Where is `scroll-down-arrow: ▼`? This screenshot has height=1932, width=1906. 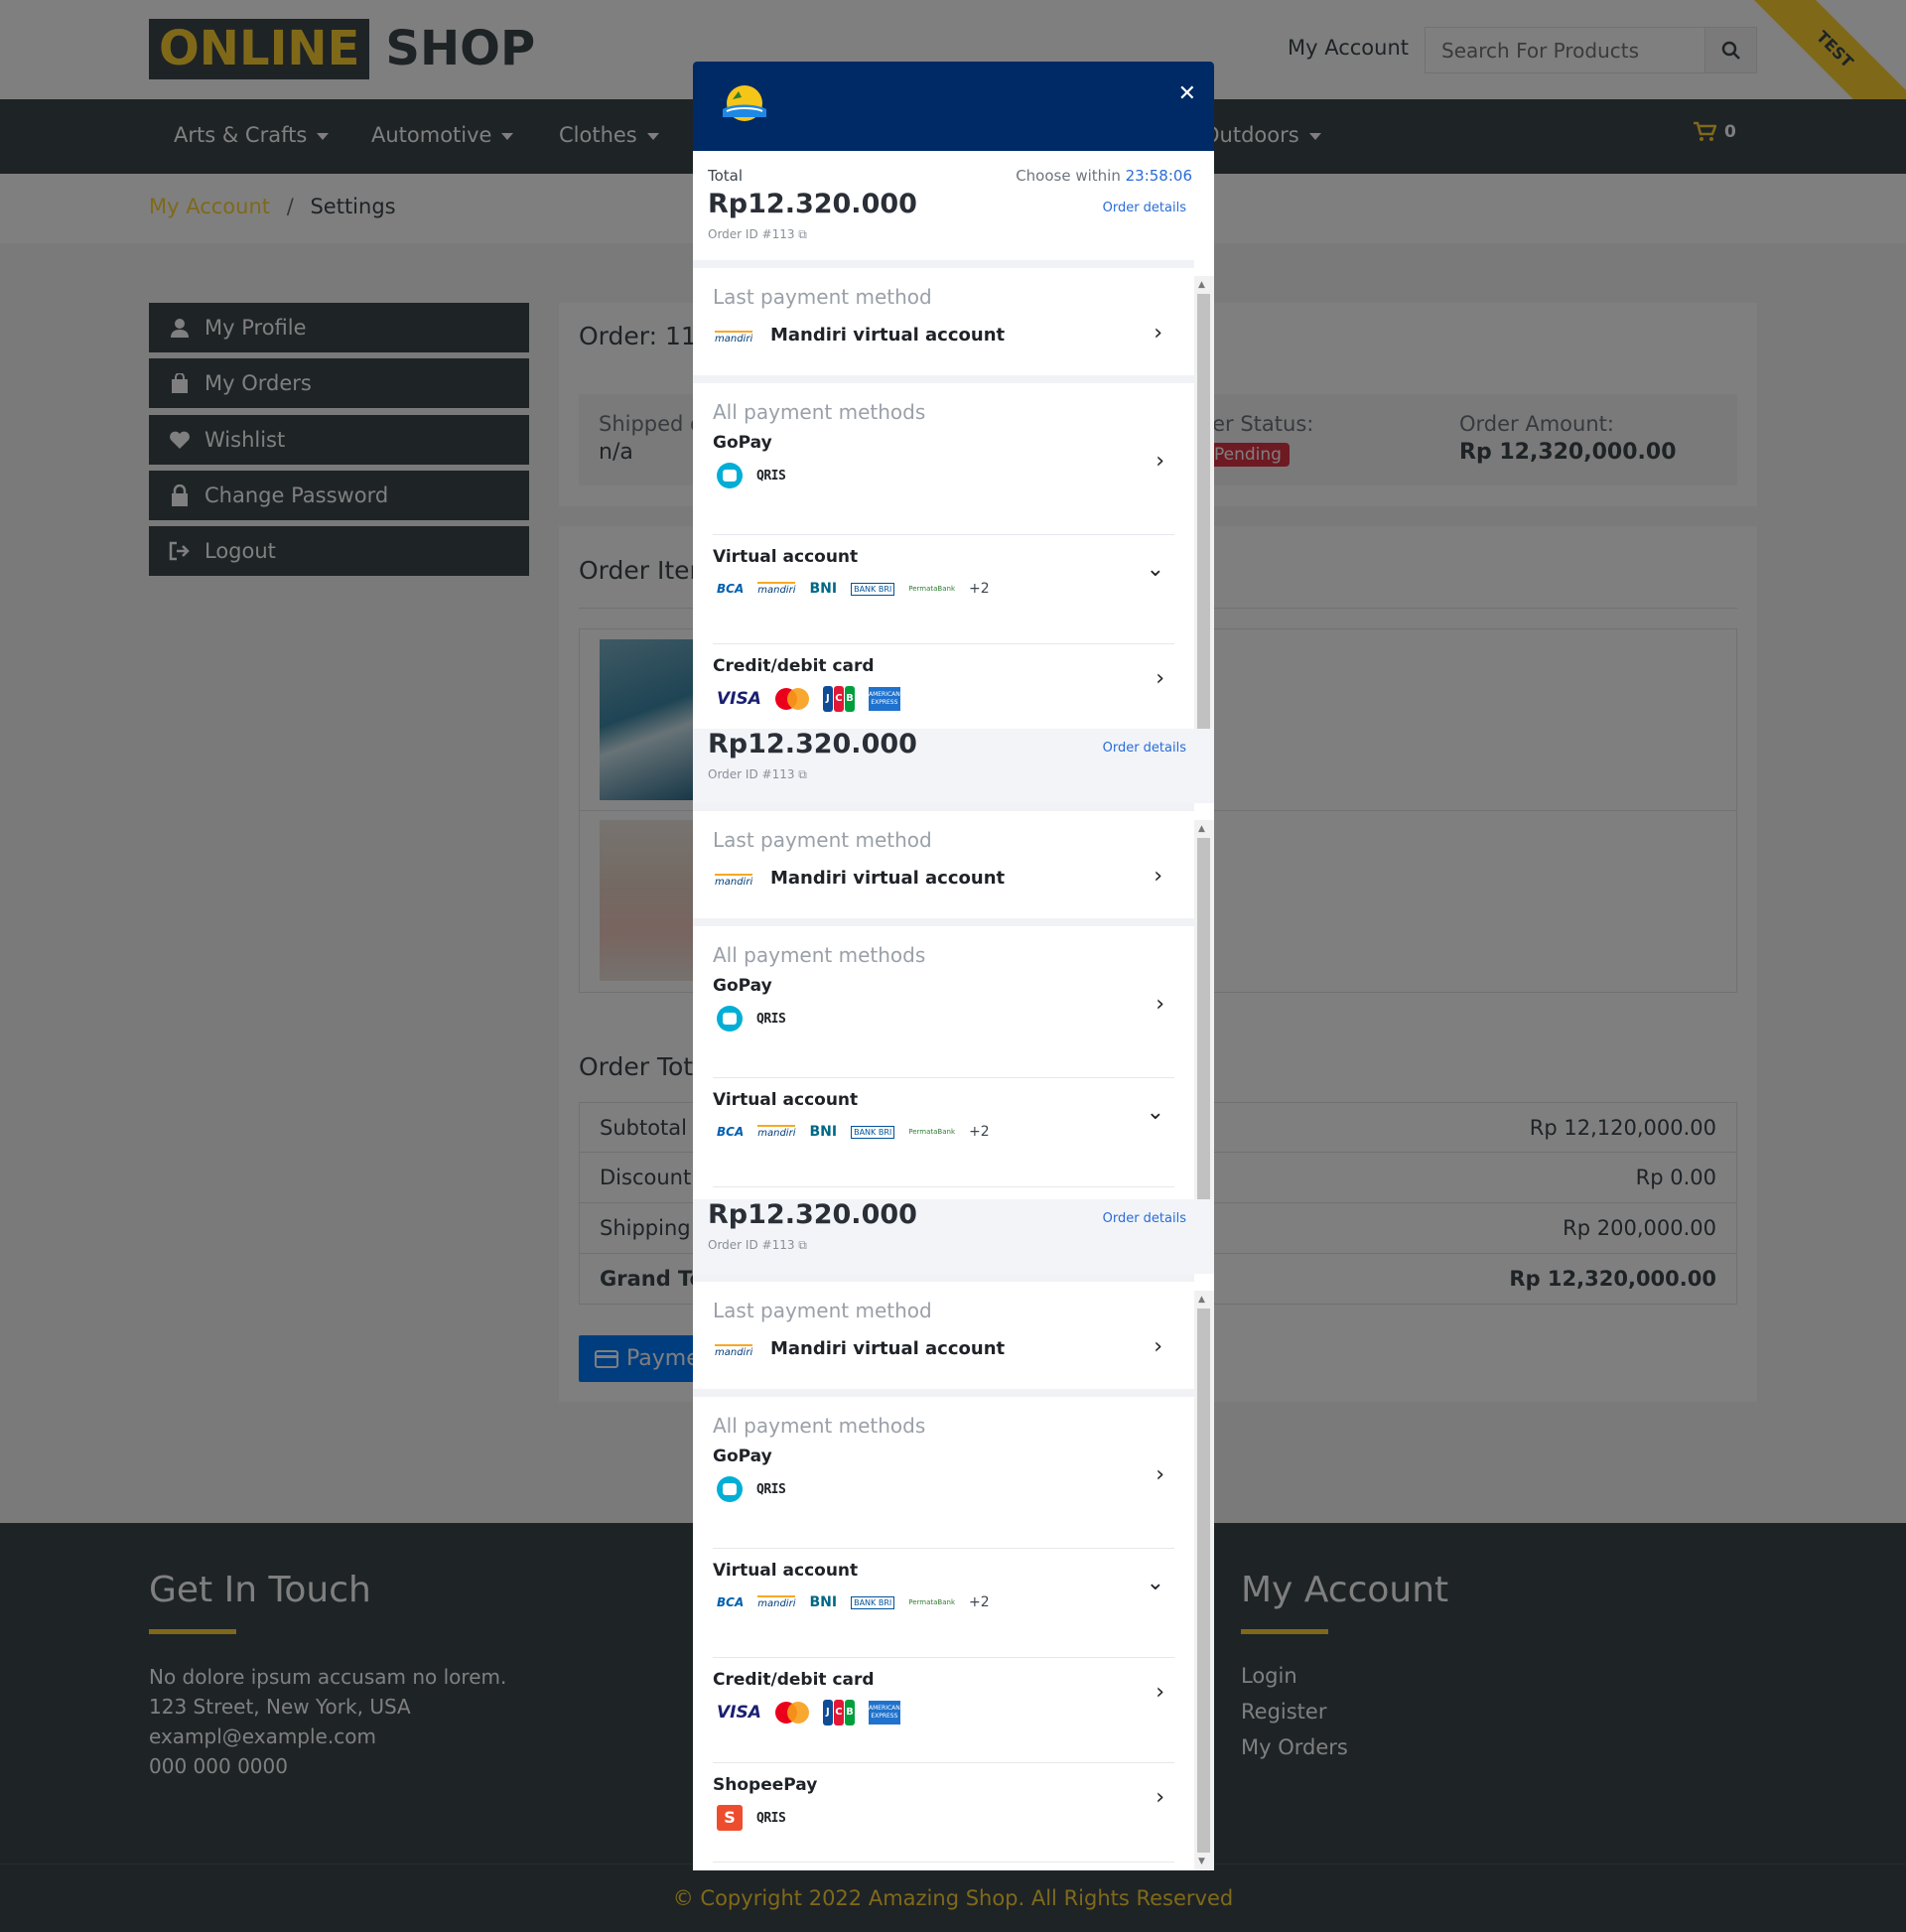
scroll-down-arrow: ▼ is located at coordinates (1201, 1862).